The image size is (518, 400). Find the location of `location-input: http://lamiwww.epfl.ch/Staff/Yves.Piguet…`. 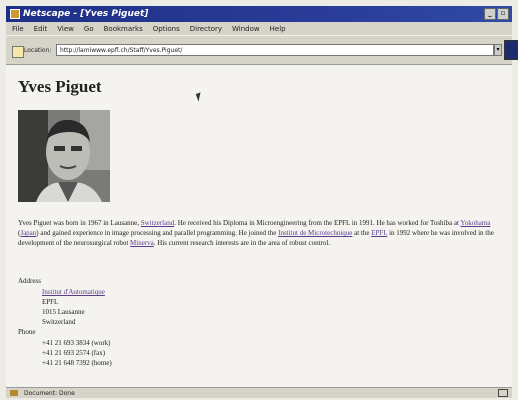

location-input: http://lamiwww.epfl.ch/Staff/Yves.Piguet… is located at coordinates (275, 50).